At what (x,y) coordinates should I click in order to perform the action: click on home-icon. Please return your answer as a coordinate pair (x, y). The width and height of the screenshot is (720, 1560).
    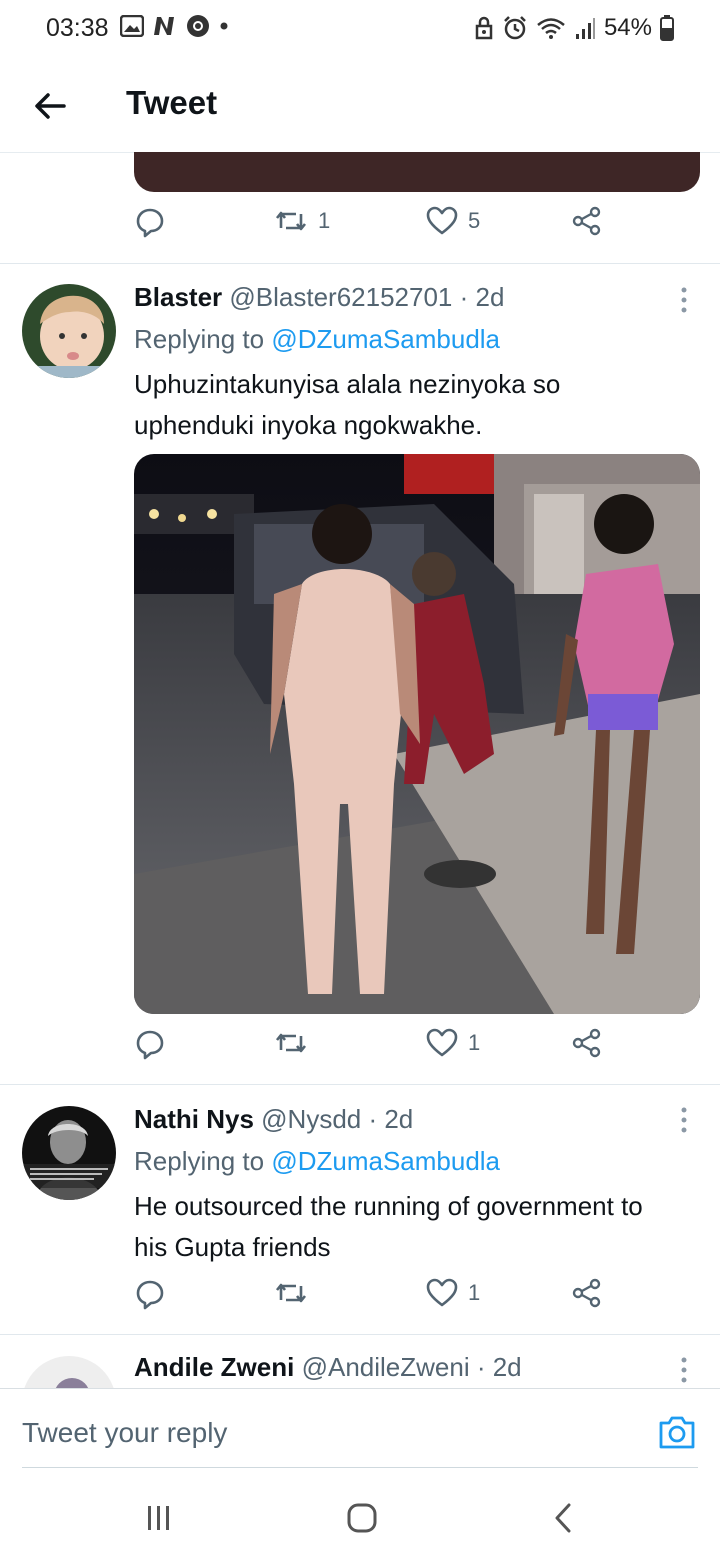
    Looking at the image, I should click on (362, 1518).